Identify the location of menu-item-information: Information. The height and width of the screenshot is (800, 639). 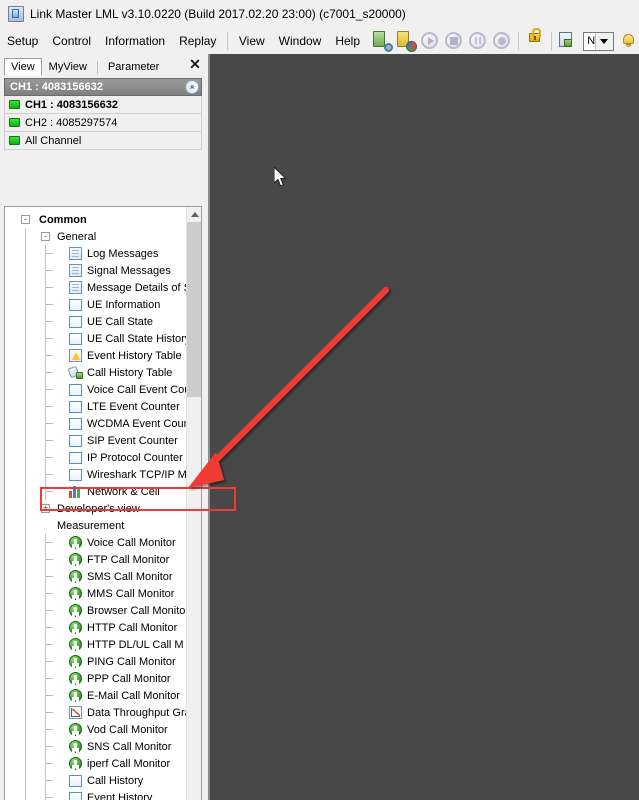
(135, 41).